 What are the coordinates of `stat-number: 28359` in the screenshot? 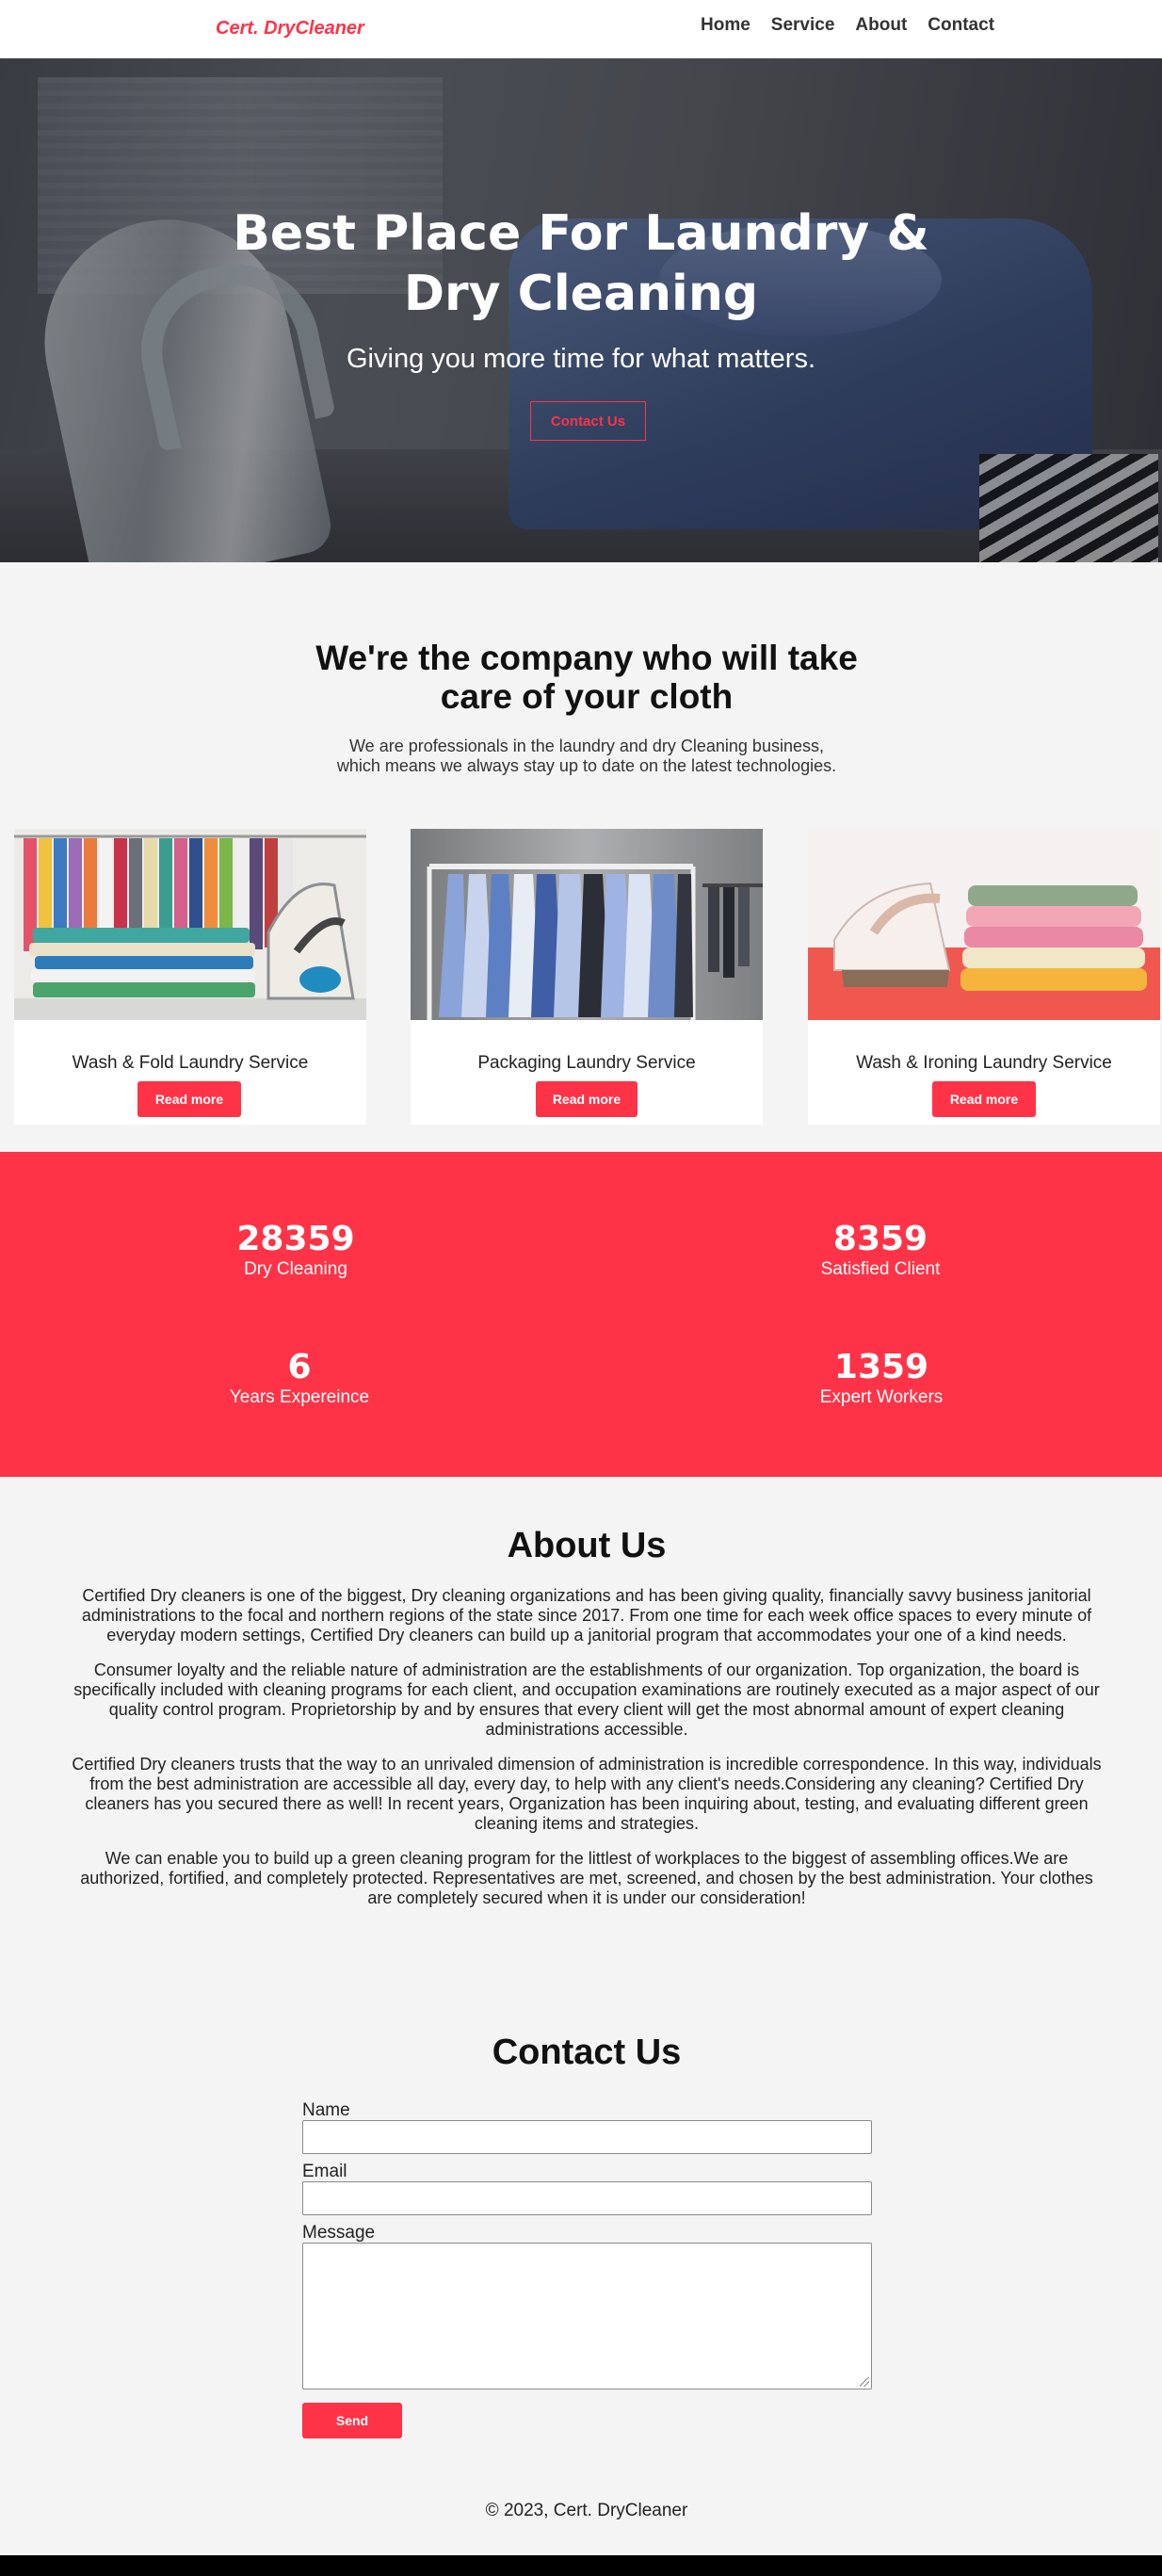 It's located at (295, 1239).